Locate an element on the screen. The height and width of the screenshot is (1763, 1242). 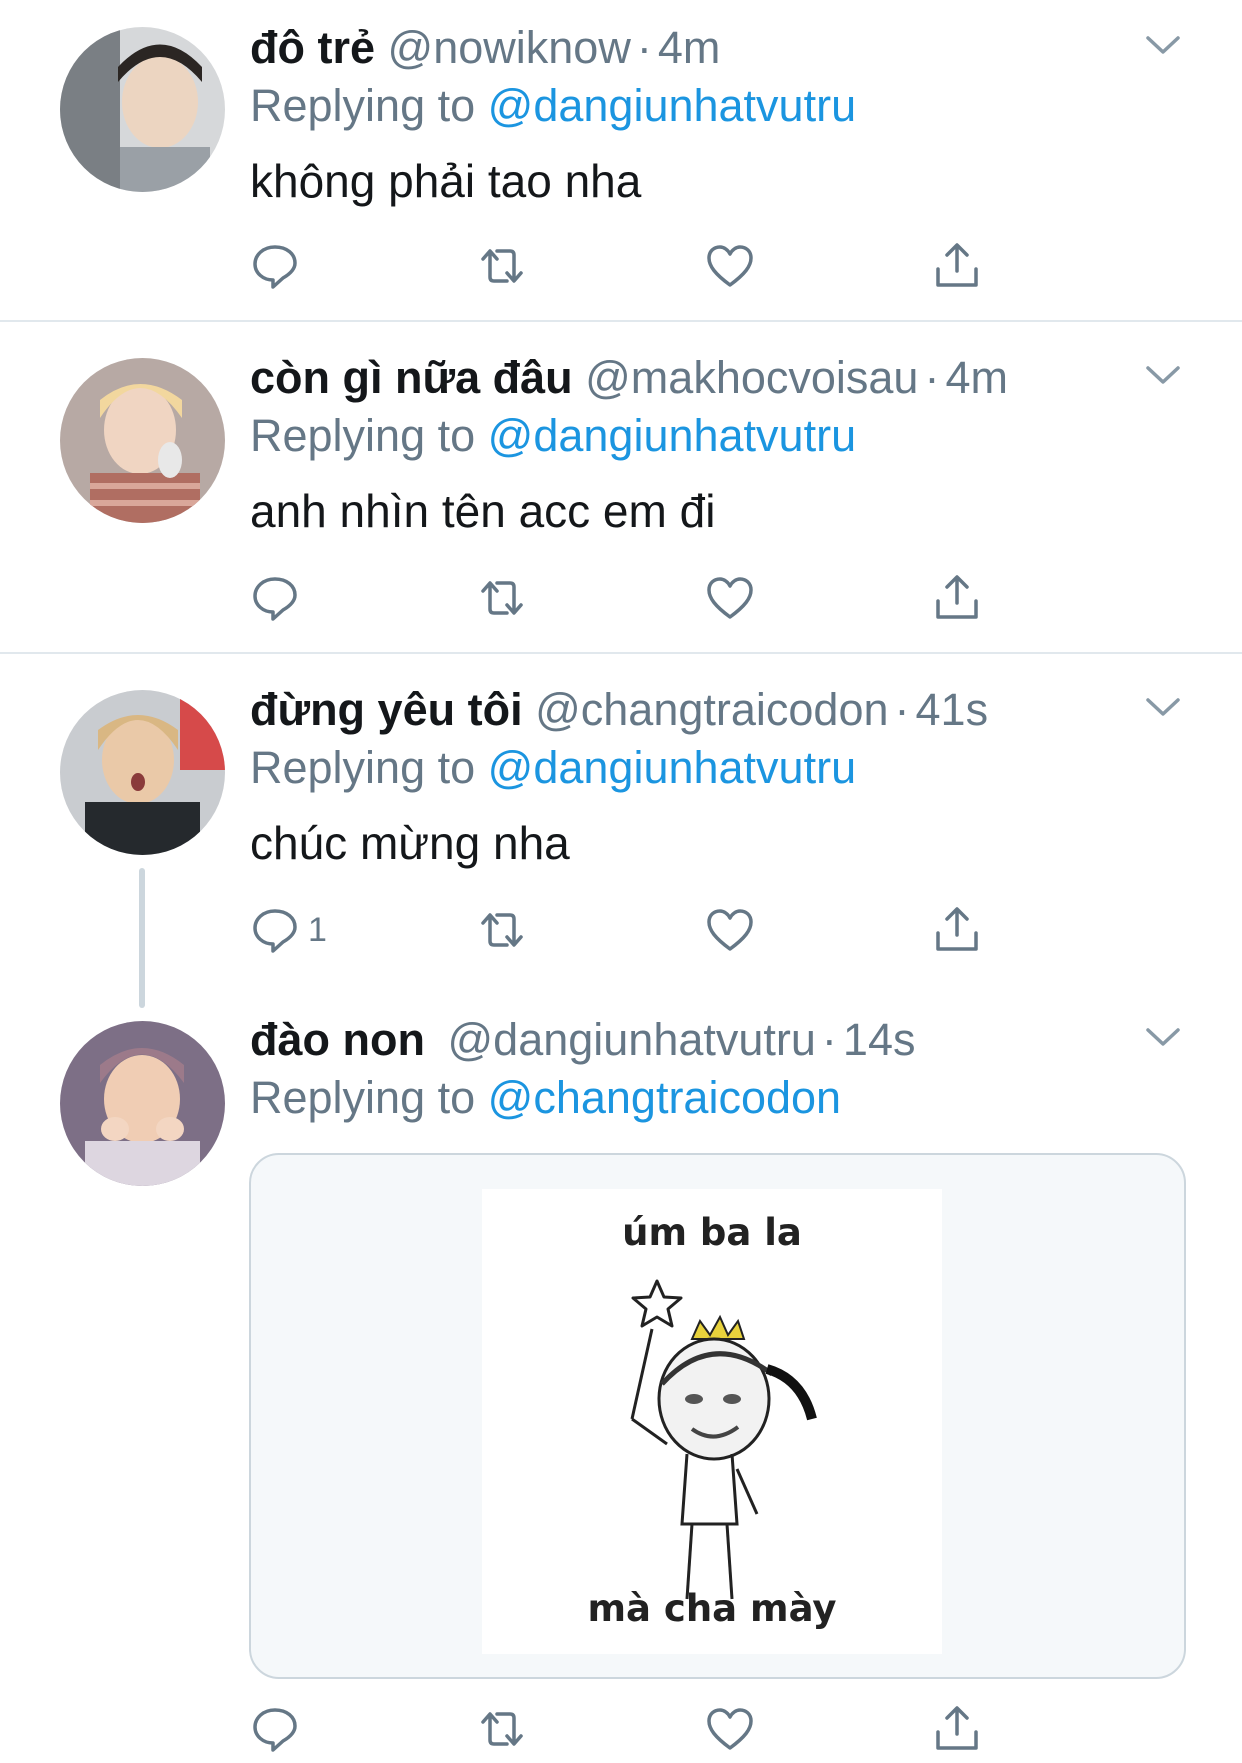
tweet-actions: 1 is located at coordinates (630, 930).